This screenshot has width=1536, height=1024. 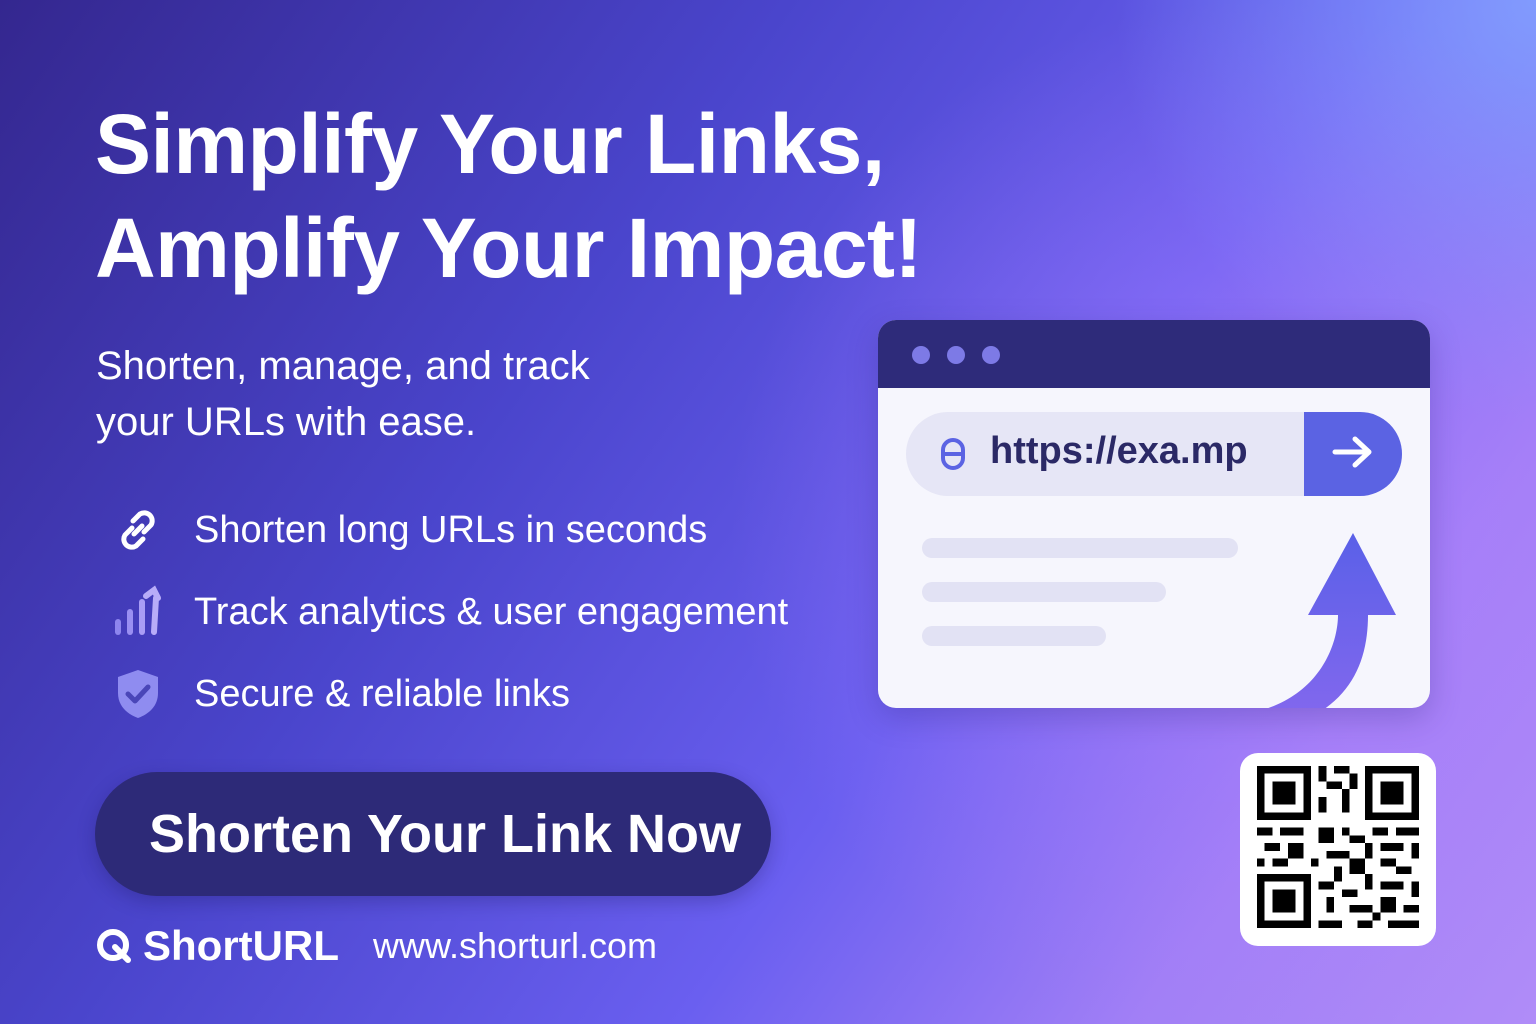 I want to click on brand-footer: ShortURL www.shorturl.com, so click(x=376, y=946).